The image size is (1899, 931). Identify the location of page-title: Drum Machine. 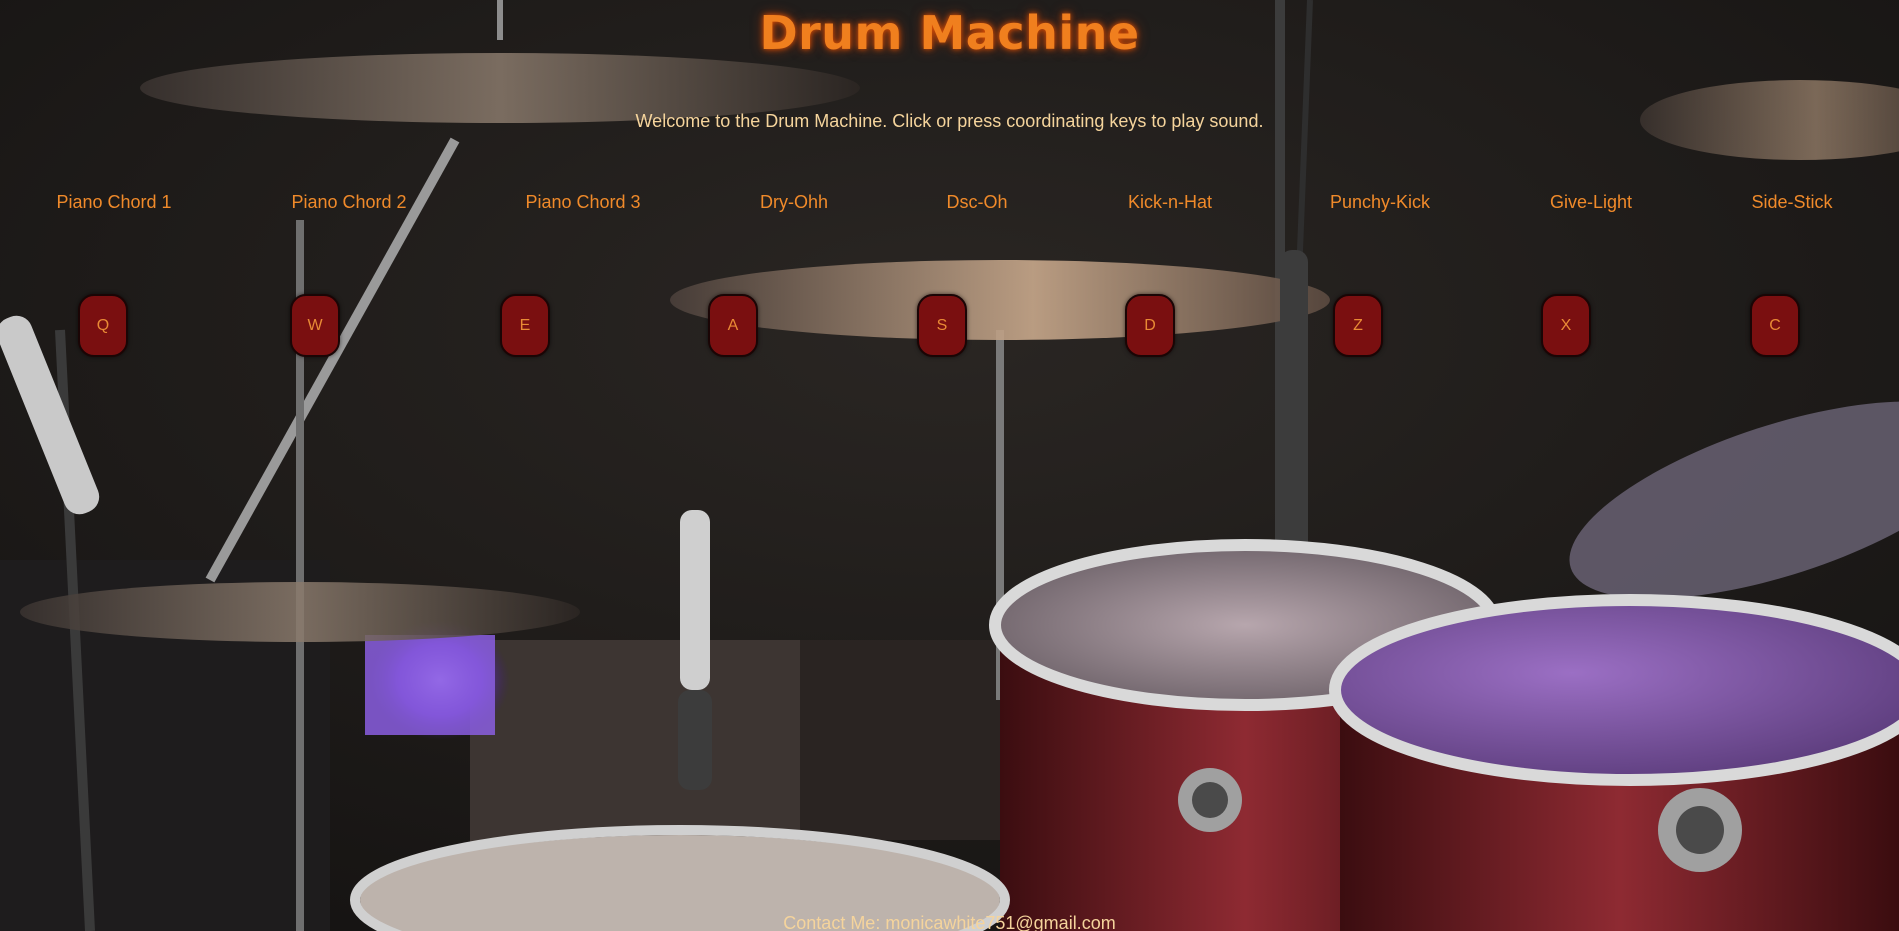
(949, 33).